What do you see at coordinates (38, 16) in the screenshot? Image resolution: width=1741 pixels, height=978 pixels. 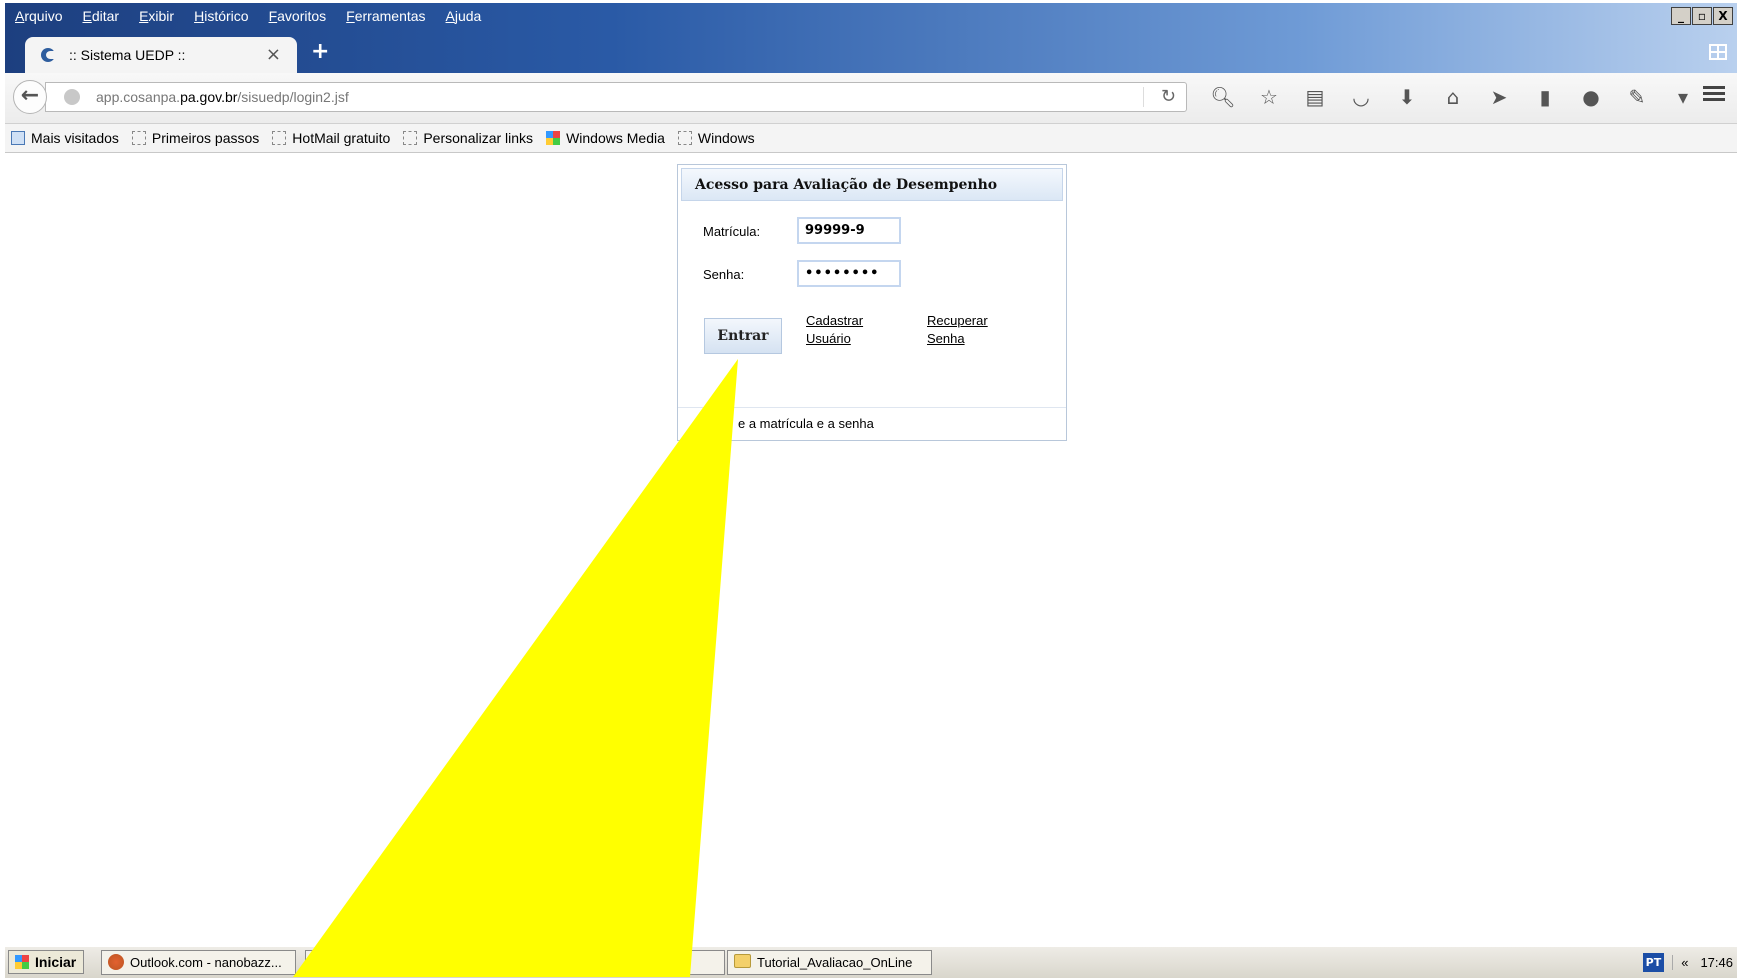 I see `menu-arquivo: Arquivo` at bounding box center [38, 16].